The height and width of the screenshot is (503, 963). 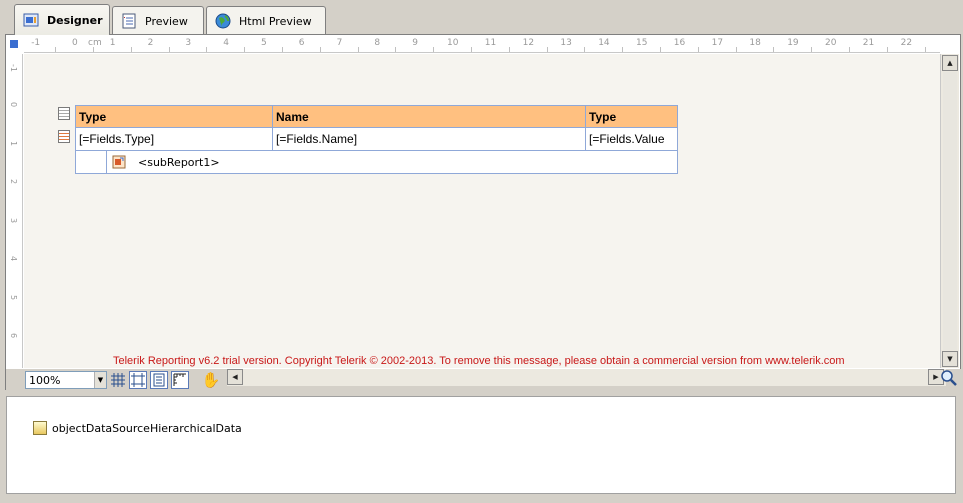 I want to click on designer-toolbar: 100% ▼ ✋ ◀ ▶, so click(x=483, y=380).